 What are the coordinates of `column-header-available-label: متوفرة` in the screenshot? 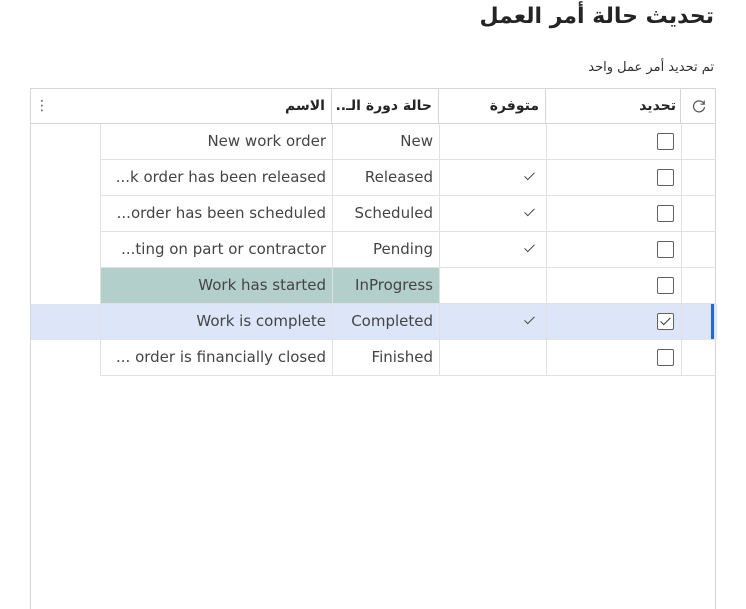 It's located at (514, 106).